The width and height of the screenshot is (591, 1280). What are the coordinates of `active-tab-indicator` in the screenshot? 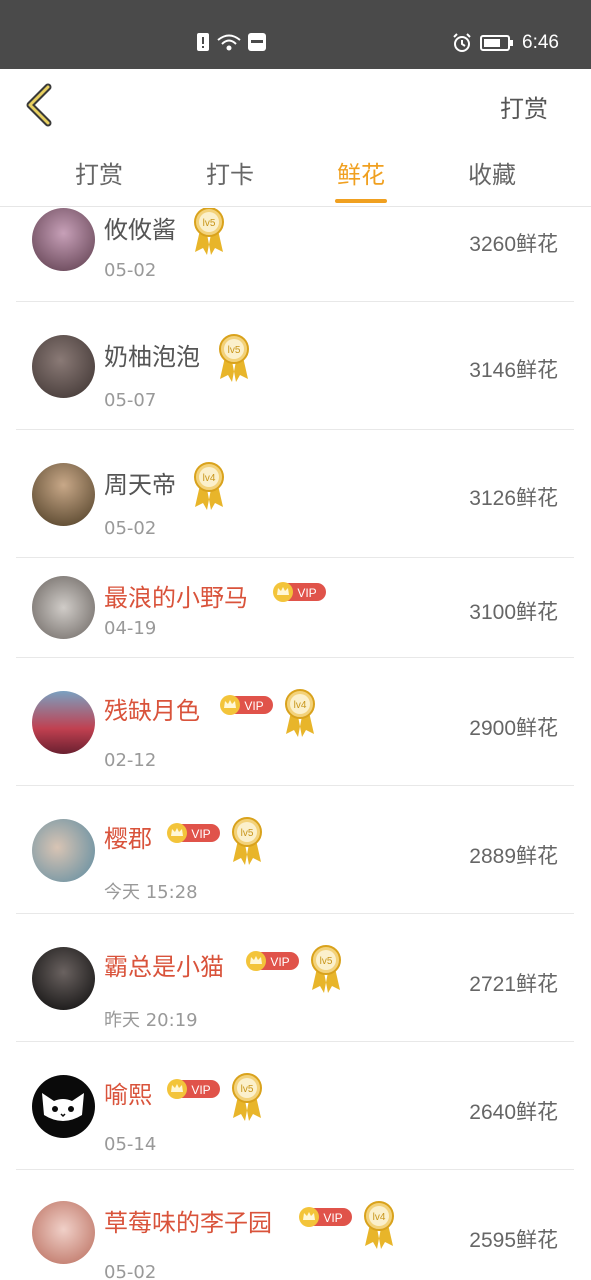 It's located at (361, 201).